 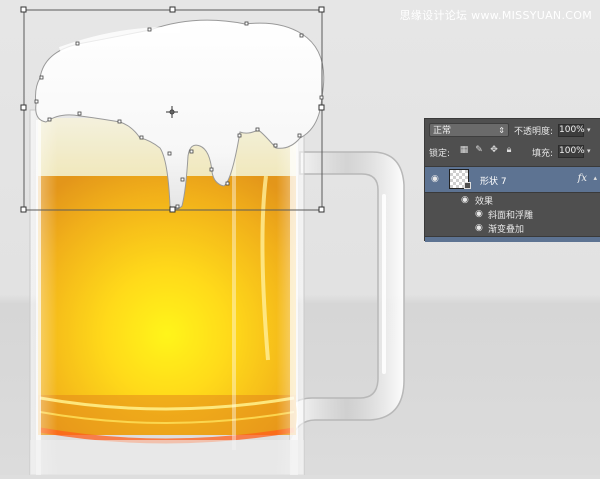 I want to click on chevron-up-icon: ▴, so click(x=595, y=178).